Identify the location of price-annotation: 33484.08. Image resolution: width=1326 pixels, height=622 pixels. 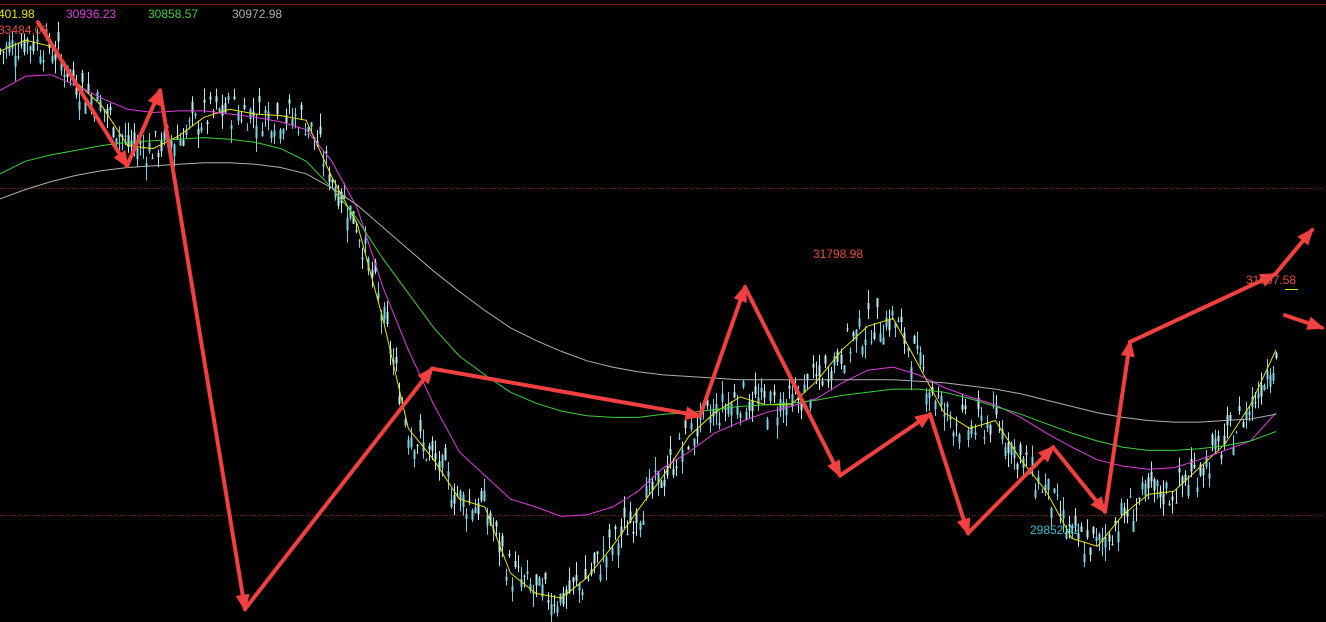
(24, 30).